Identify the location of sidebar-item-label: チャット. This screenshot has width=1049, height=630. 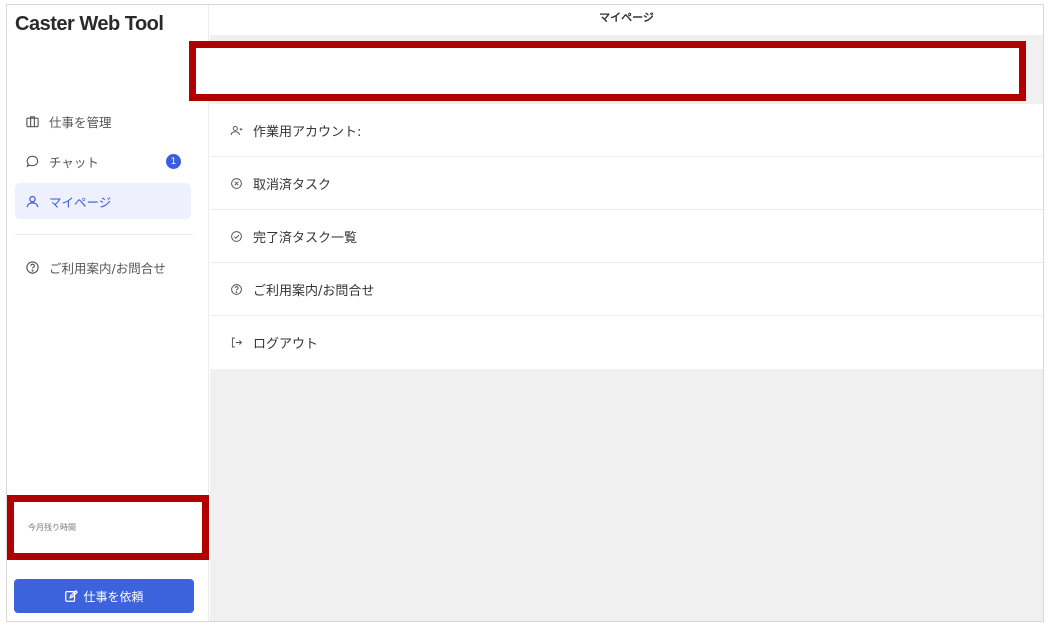
(74, 162).